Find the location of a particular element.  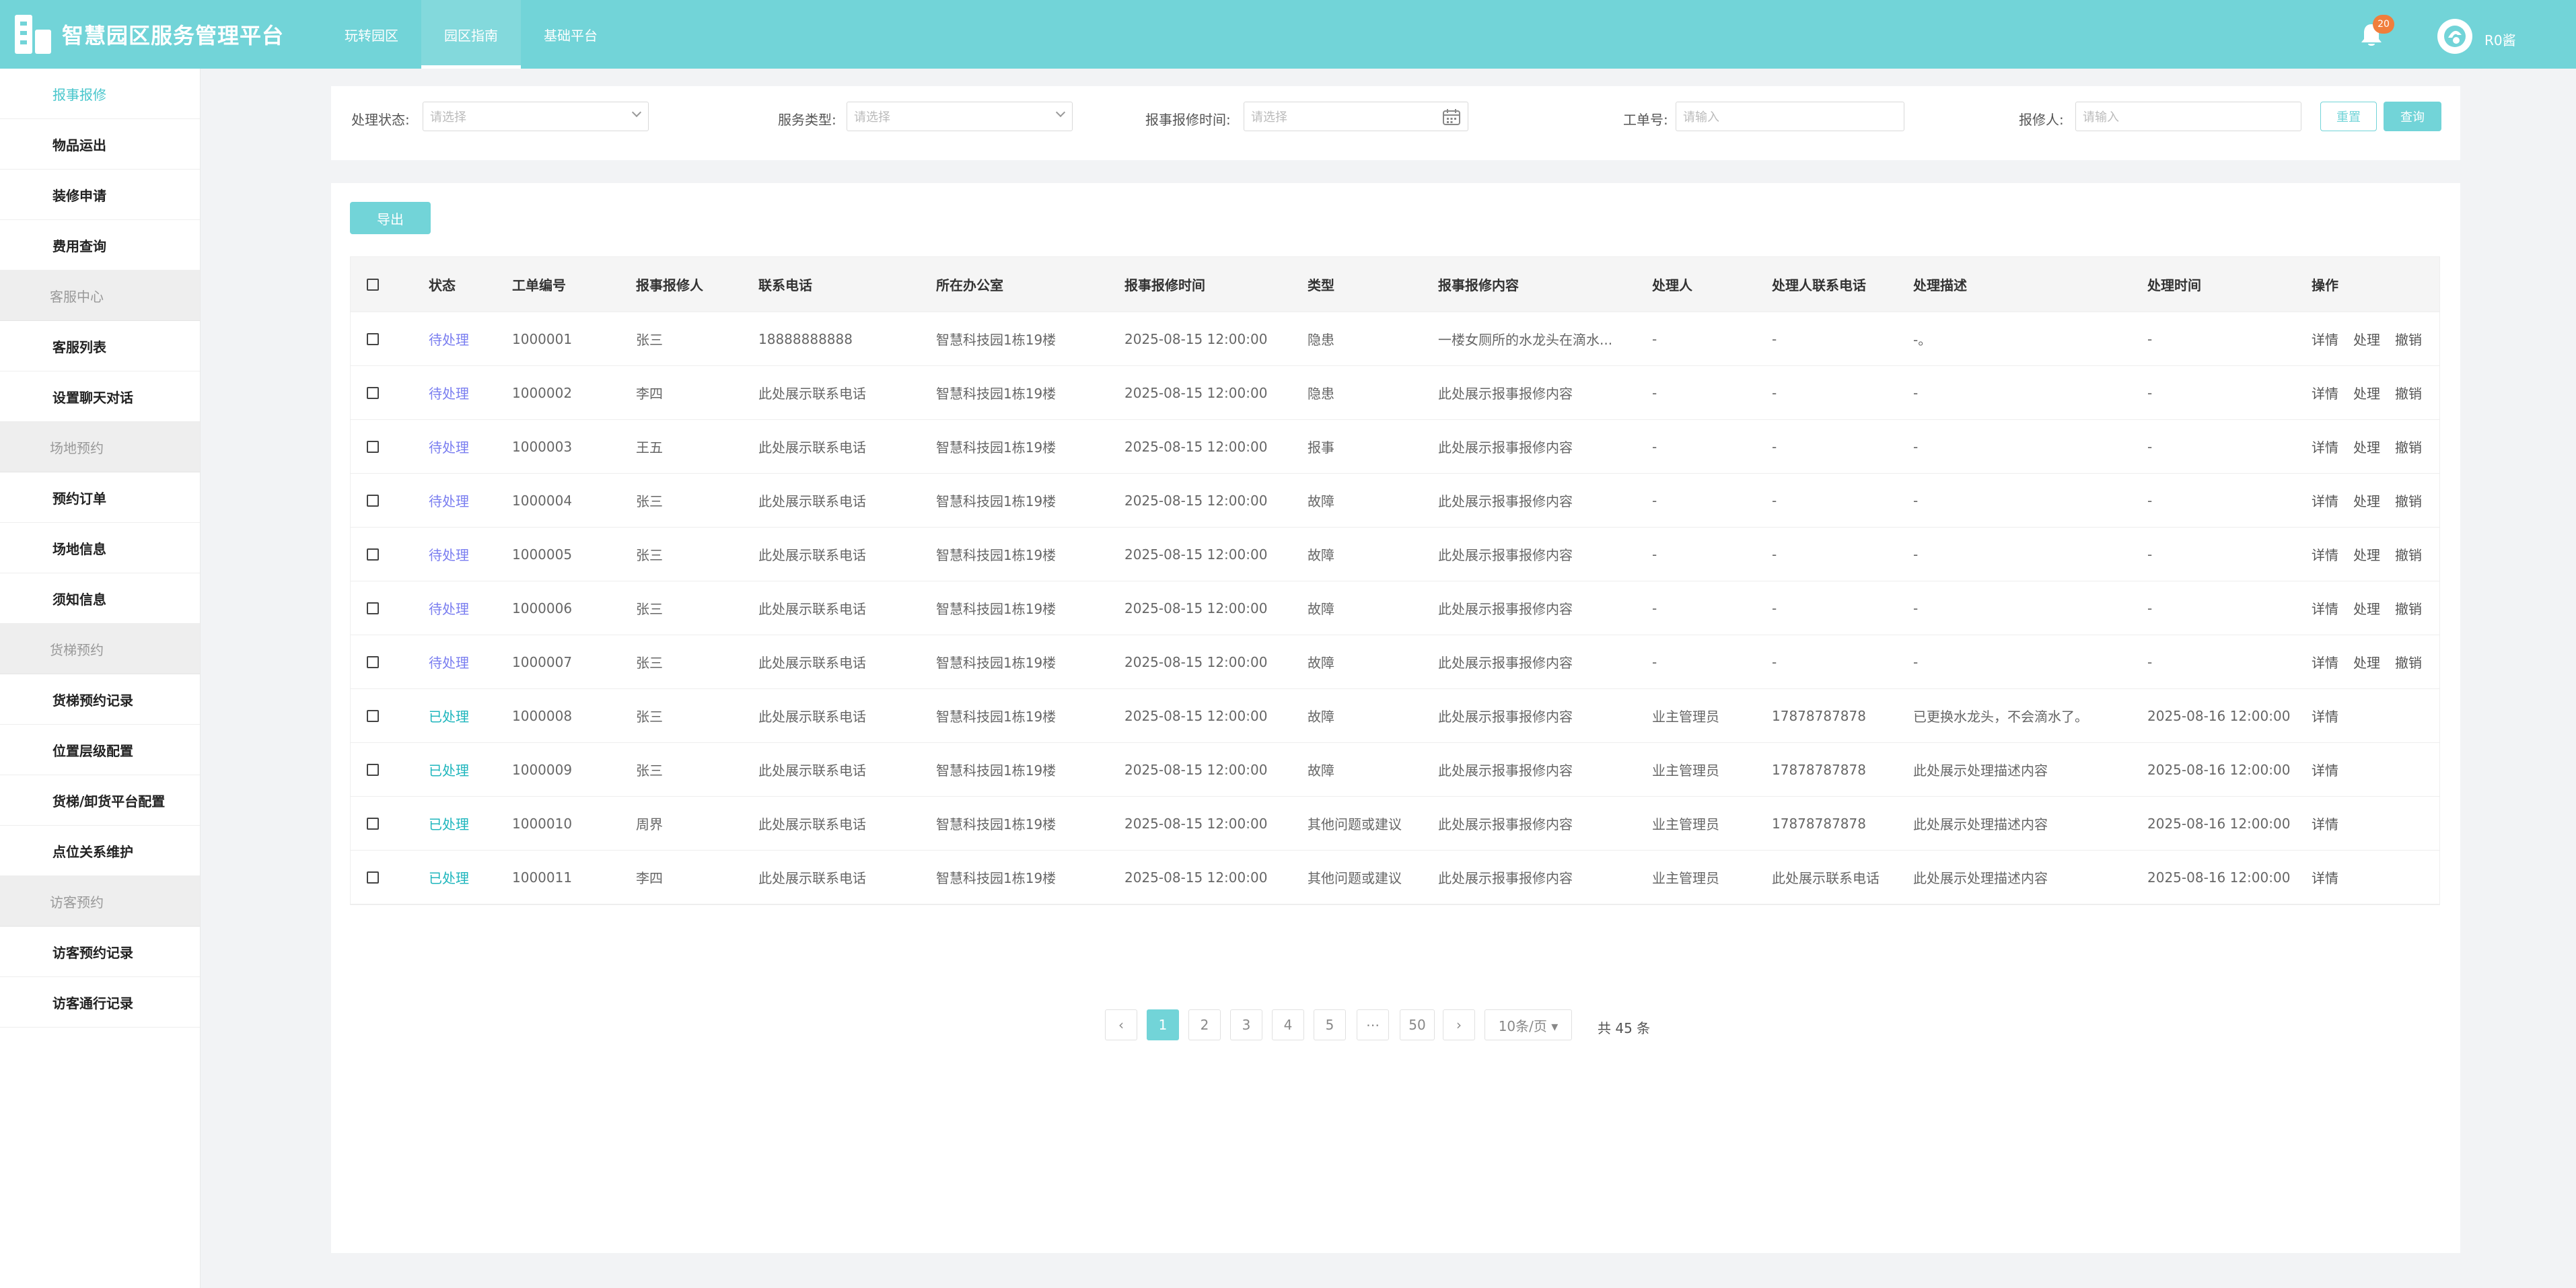

sidebar-item: 场地信息 is located at coordinates (100, 548).